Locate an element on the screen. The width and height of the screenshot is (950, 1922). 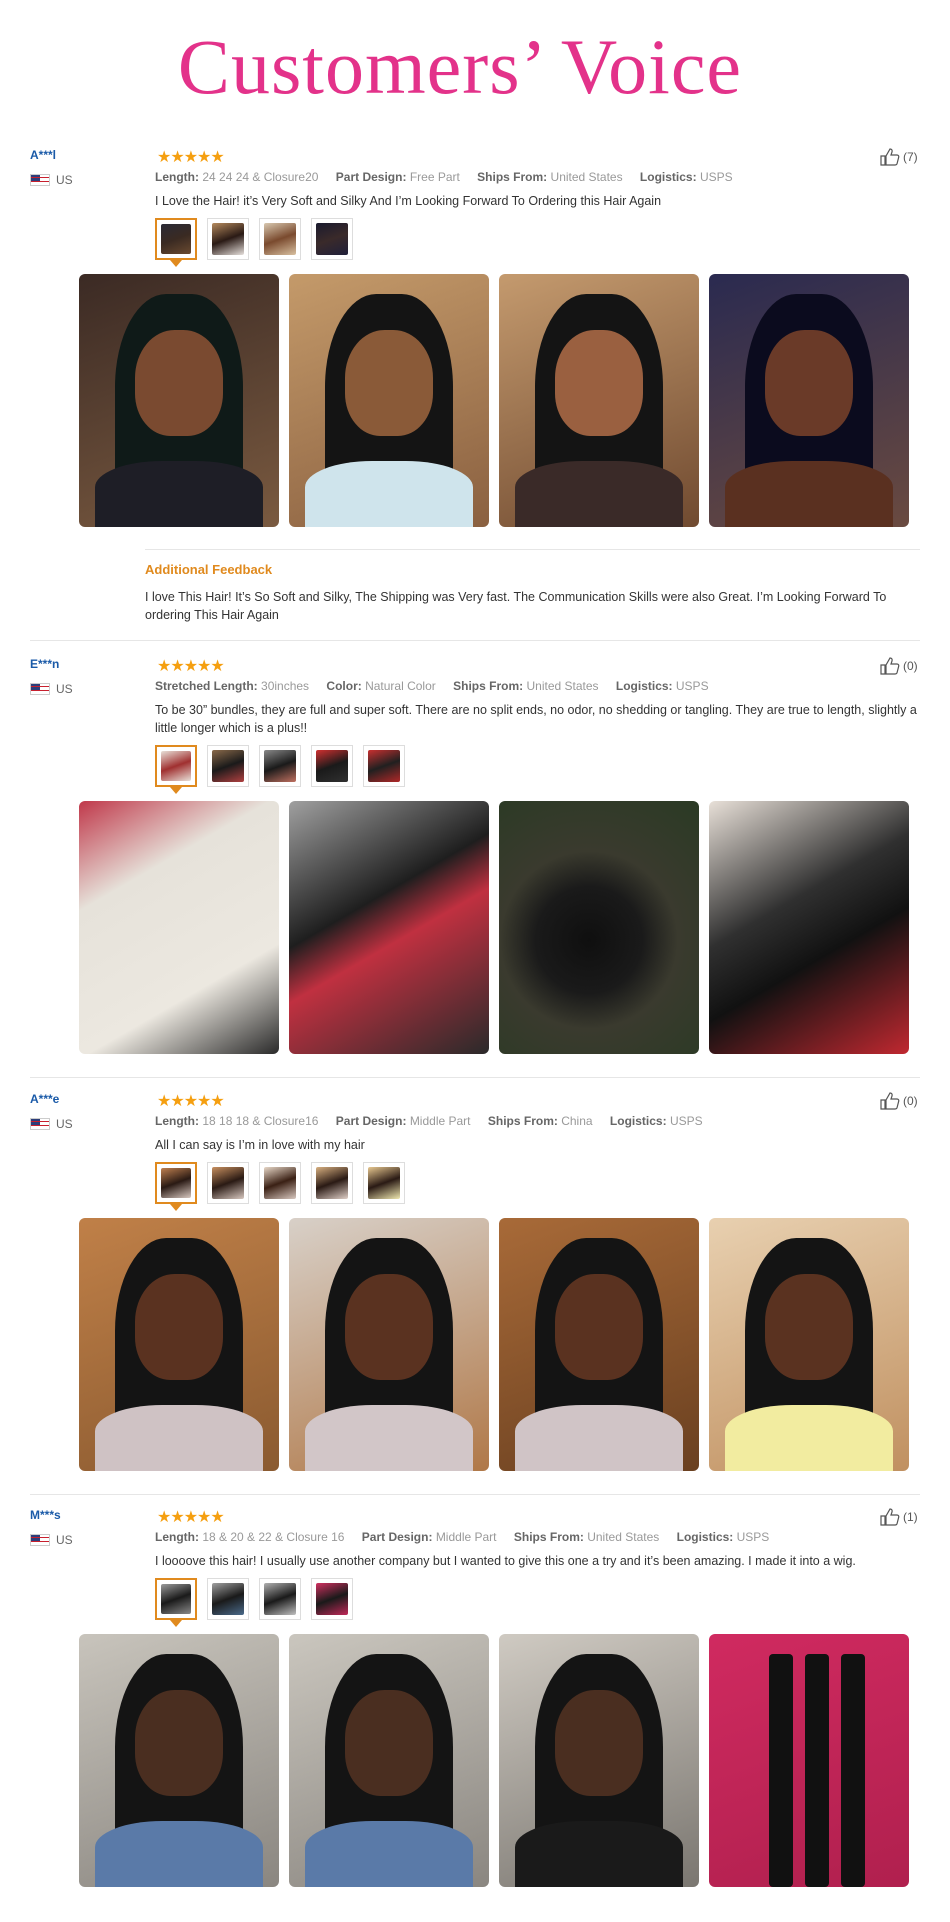
helpful-button: (1) is located at coordinates (899, 1517).